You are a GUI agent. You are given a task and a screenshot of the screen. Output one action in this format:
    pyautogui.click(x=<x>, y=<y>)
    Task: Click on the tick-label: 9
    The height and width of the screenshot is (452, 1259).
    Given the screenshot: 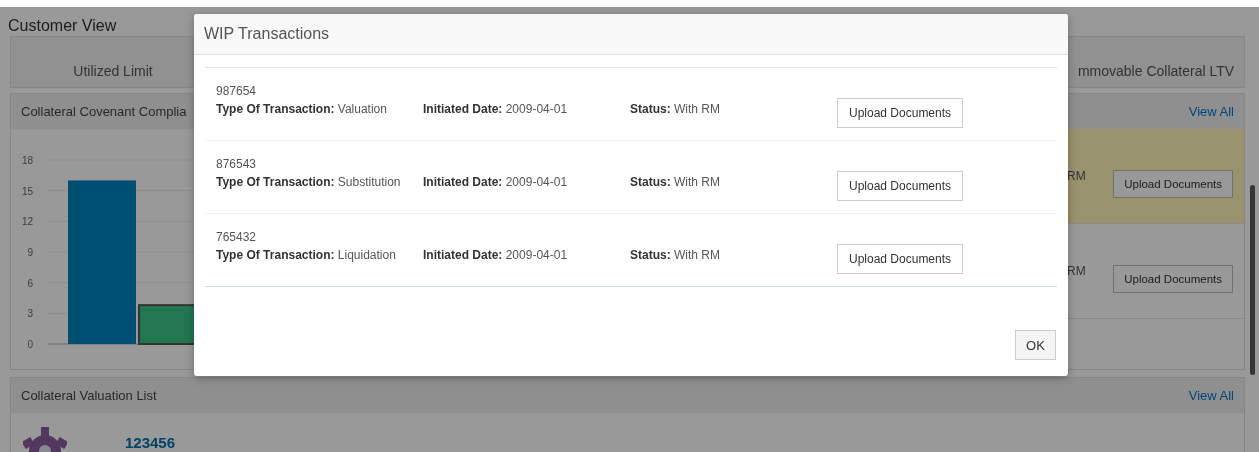 What is the action you would take?
    pyautogui.click(x=30, y=252)
    